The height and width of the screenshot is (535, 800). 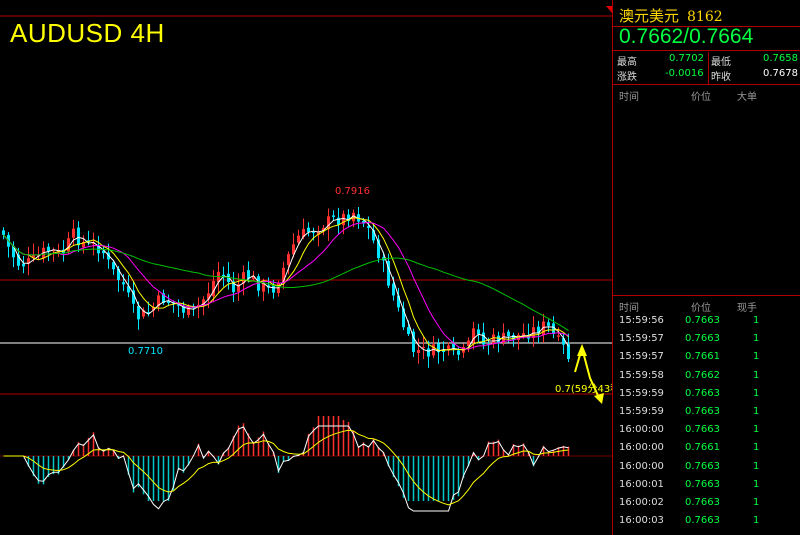 What do you see at coordinates (641, 521) in the screenshot?
I see `trade-time: 16:00:03` at bounding box center [641, 521].